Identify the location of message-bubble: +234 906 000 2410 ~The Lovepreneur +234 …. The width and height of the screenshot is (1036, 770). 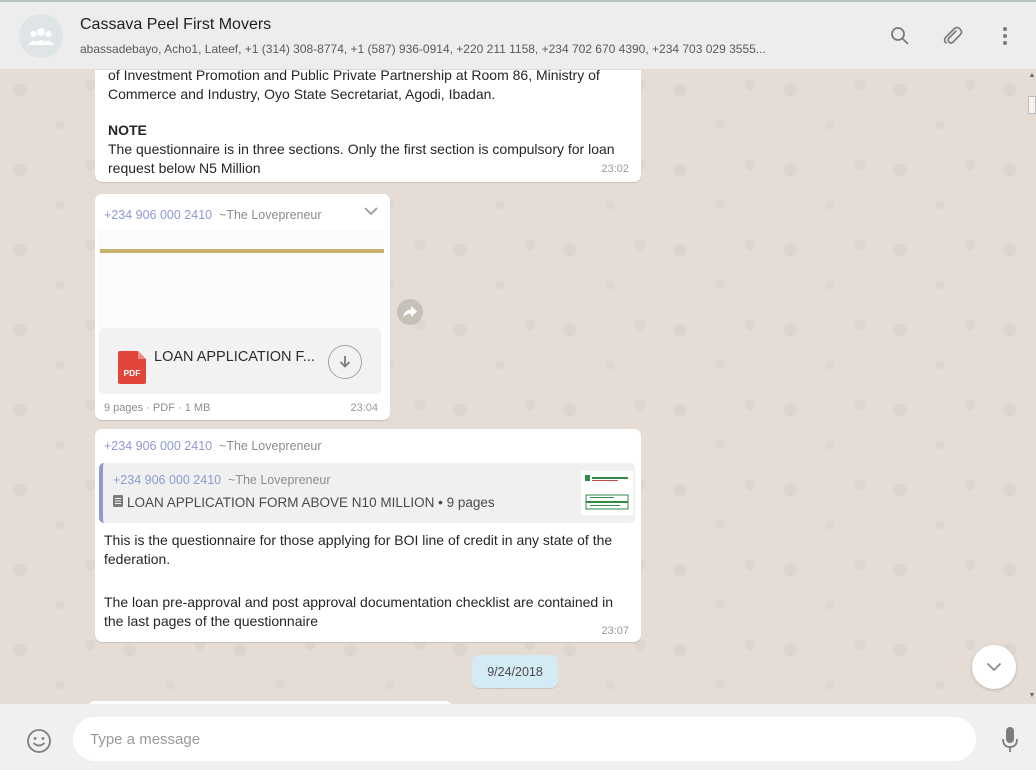
(368, 535).